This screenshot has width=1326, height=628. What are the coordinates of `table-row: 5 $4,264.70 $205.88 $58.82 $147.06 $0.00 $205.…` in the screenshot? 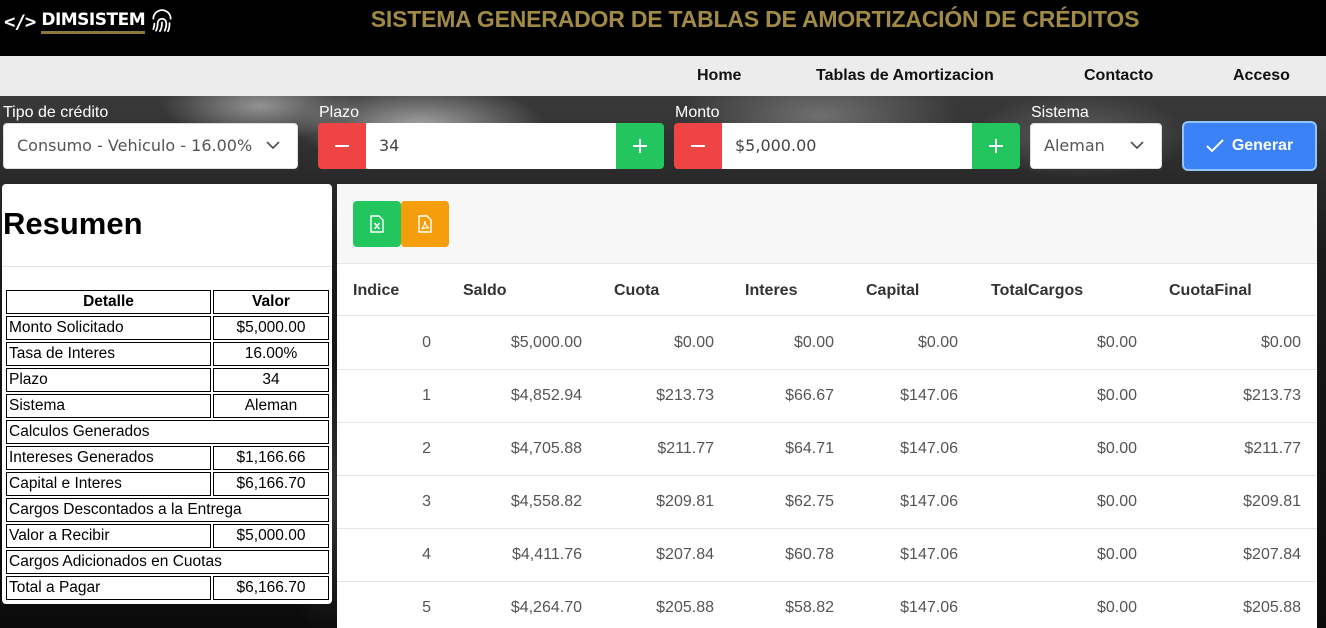 It's located at (827, 605).